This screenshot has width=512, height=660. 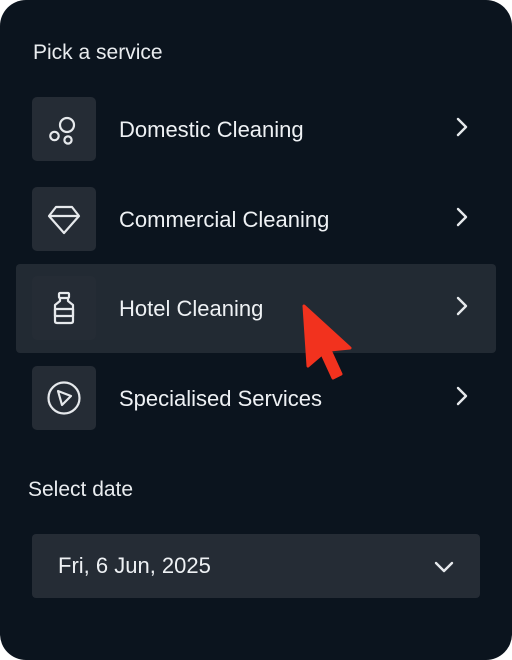 What do you see at coordinates (224, 219) in the screenshot?
I see `service-label: Commercial Cleaning` at bounding box center [224, 219].